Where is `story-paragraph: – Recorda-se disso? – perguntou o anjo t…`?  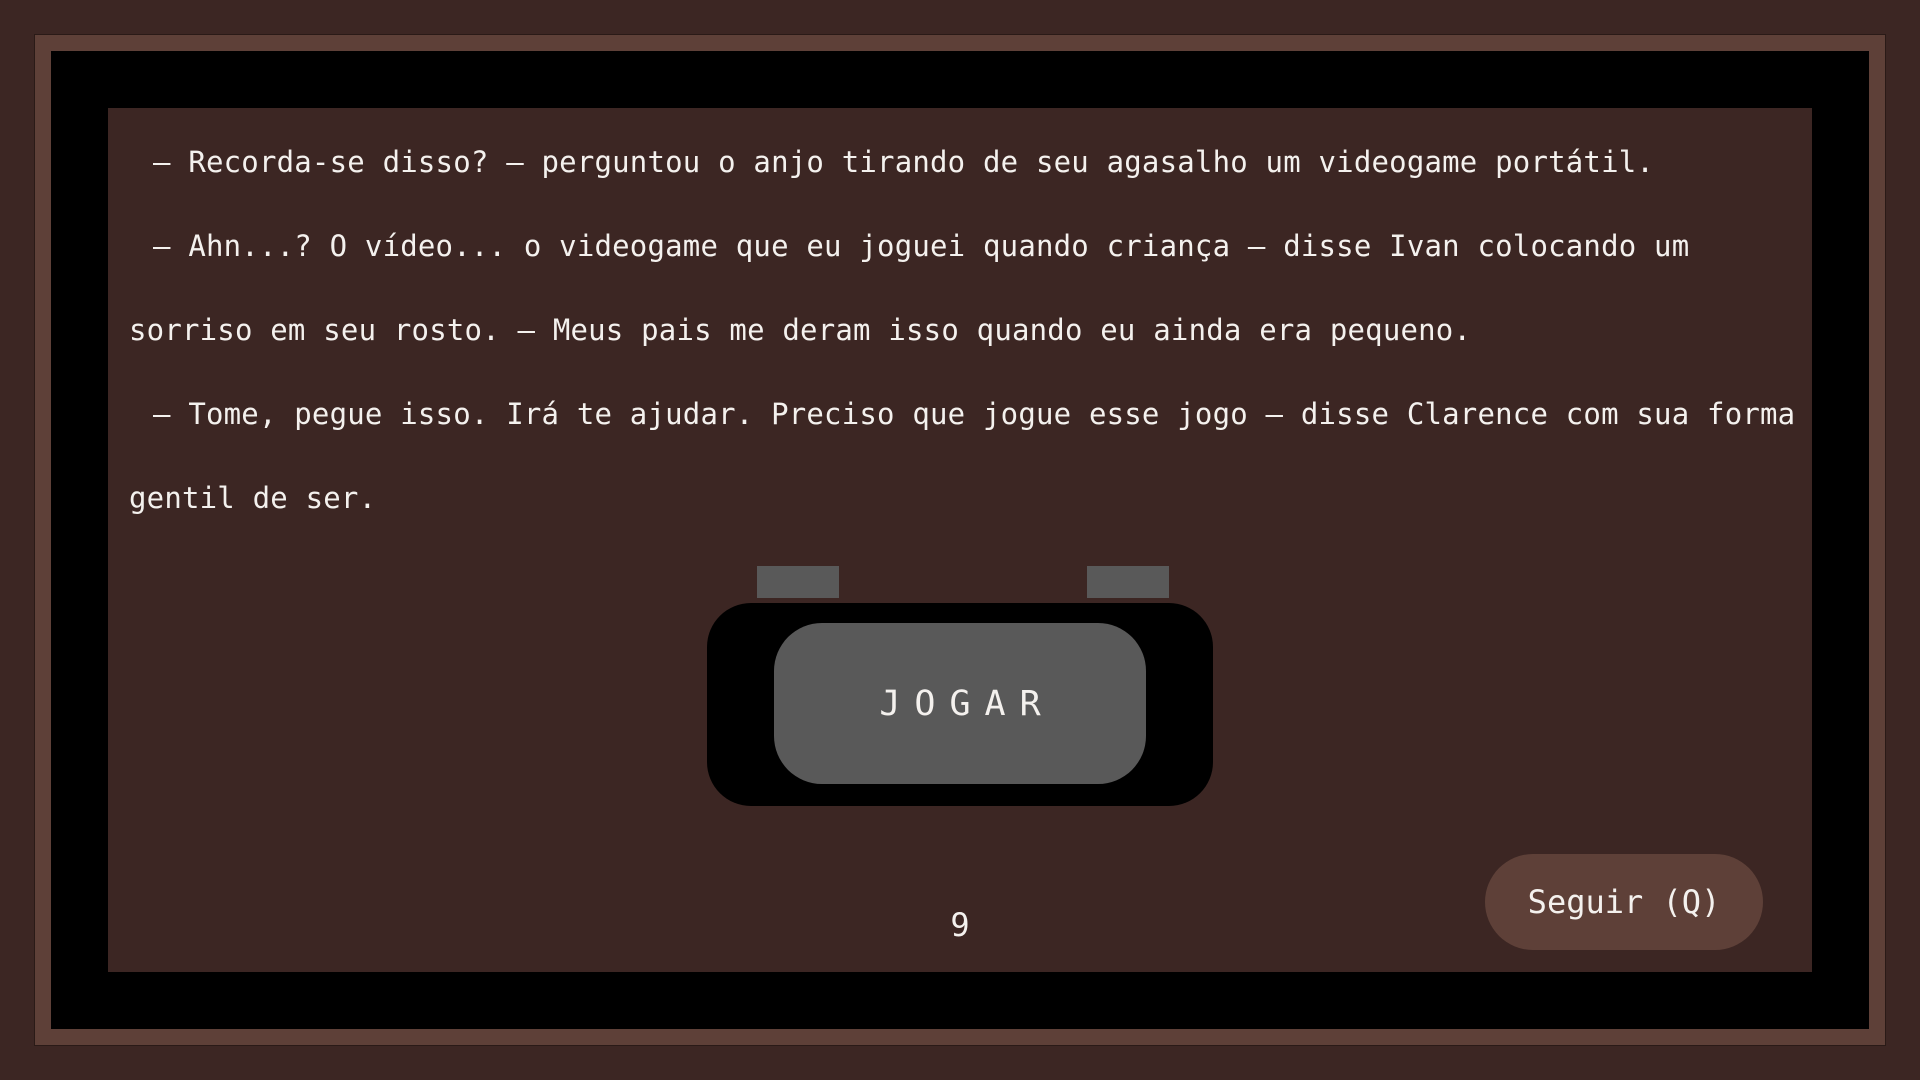
story-paragraph: – Recorda-se disso? – perguntou o anjo t… is located at coordinates (904, 162).